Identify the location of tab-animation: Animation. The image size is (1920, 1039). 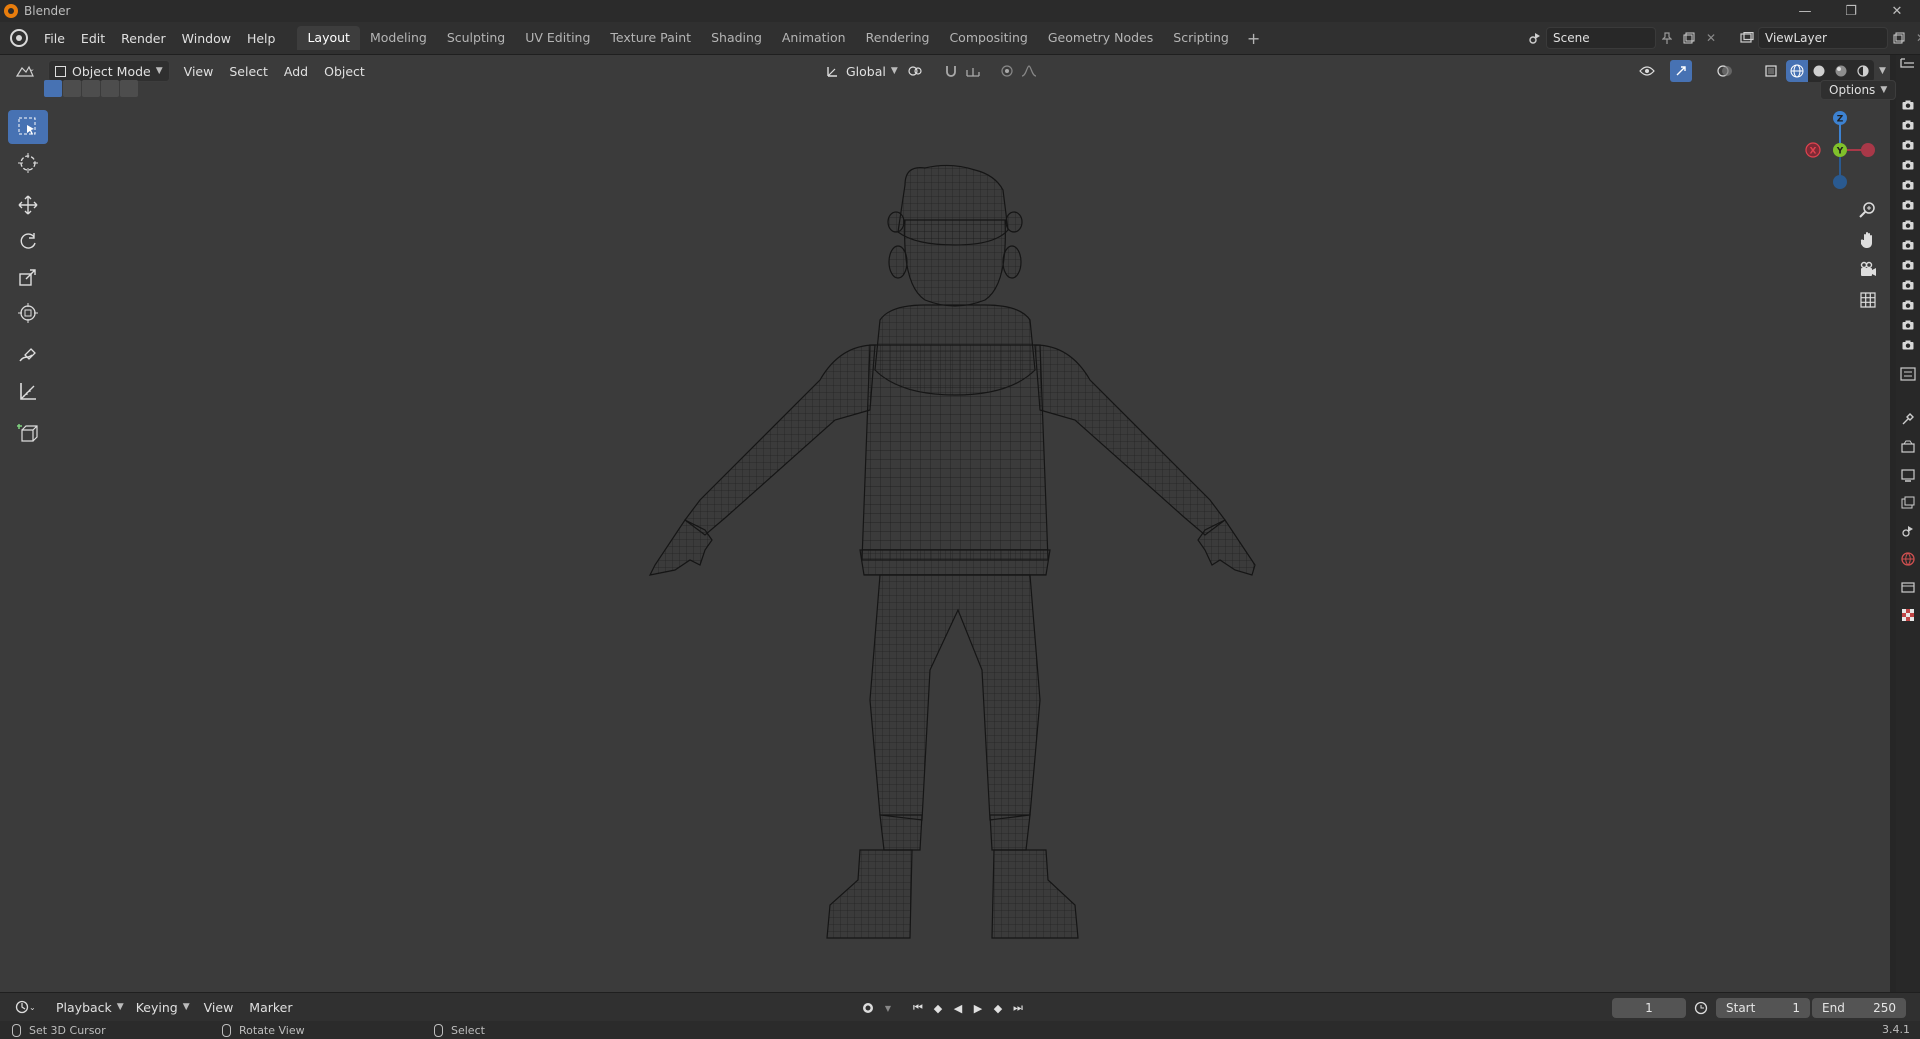
(814, 38).